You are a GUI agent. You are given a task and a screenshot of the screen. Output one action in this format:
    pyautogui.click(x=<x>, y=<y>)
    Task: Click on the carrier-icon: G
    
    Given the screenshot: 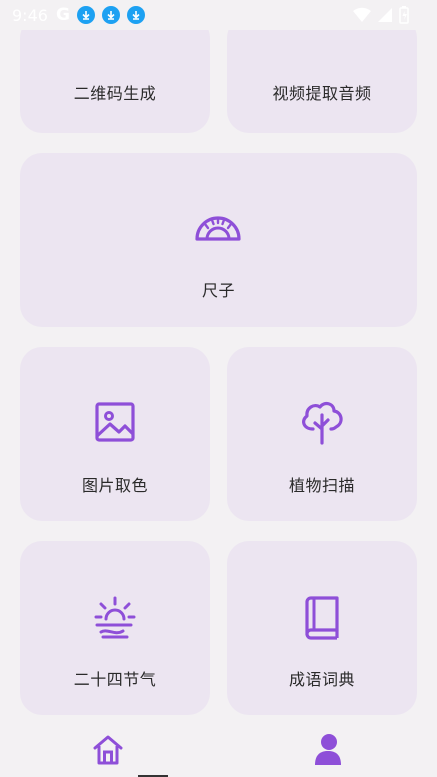 What is the action you would take?
    pyautogui.click(x=62, y=15)
    